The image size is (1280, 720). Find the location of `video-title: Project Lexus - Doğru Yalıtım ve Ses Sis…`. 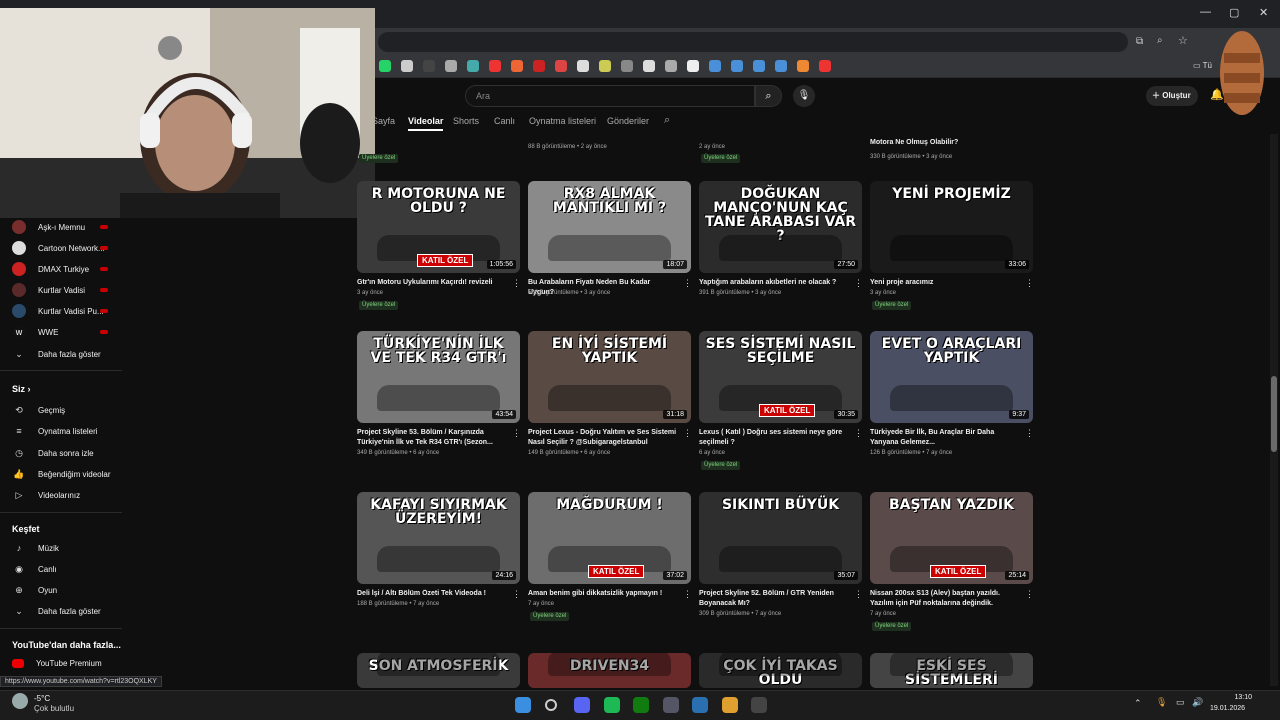

video-title: Project Lexus - Doğru Yalıtım ve Ses Sis… is located at coordinates (603, 438).